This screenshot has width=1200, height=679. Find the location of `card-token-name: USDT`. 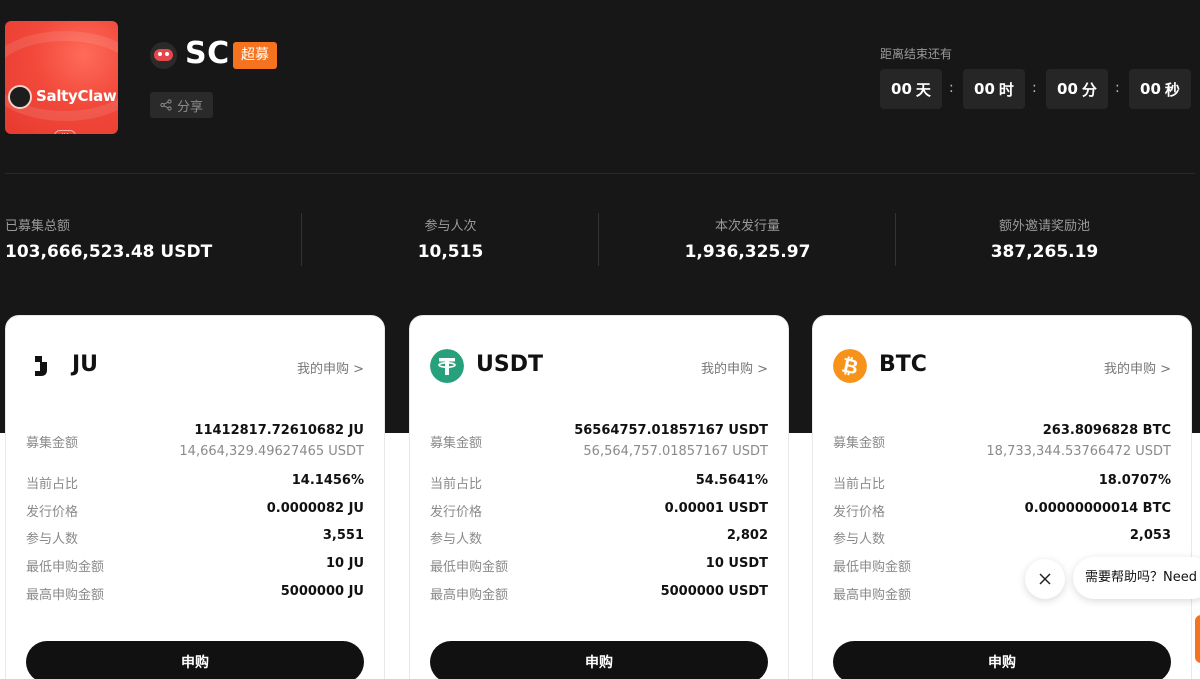

card-token-name: USDT is located at coordinates (509, 364).